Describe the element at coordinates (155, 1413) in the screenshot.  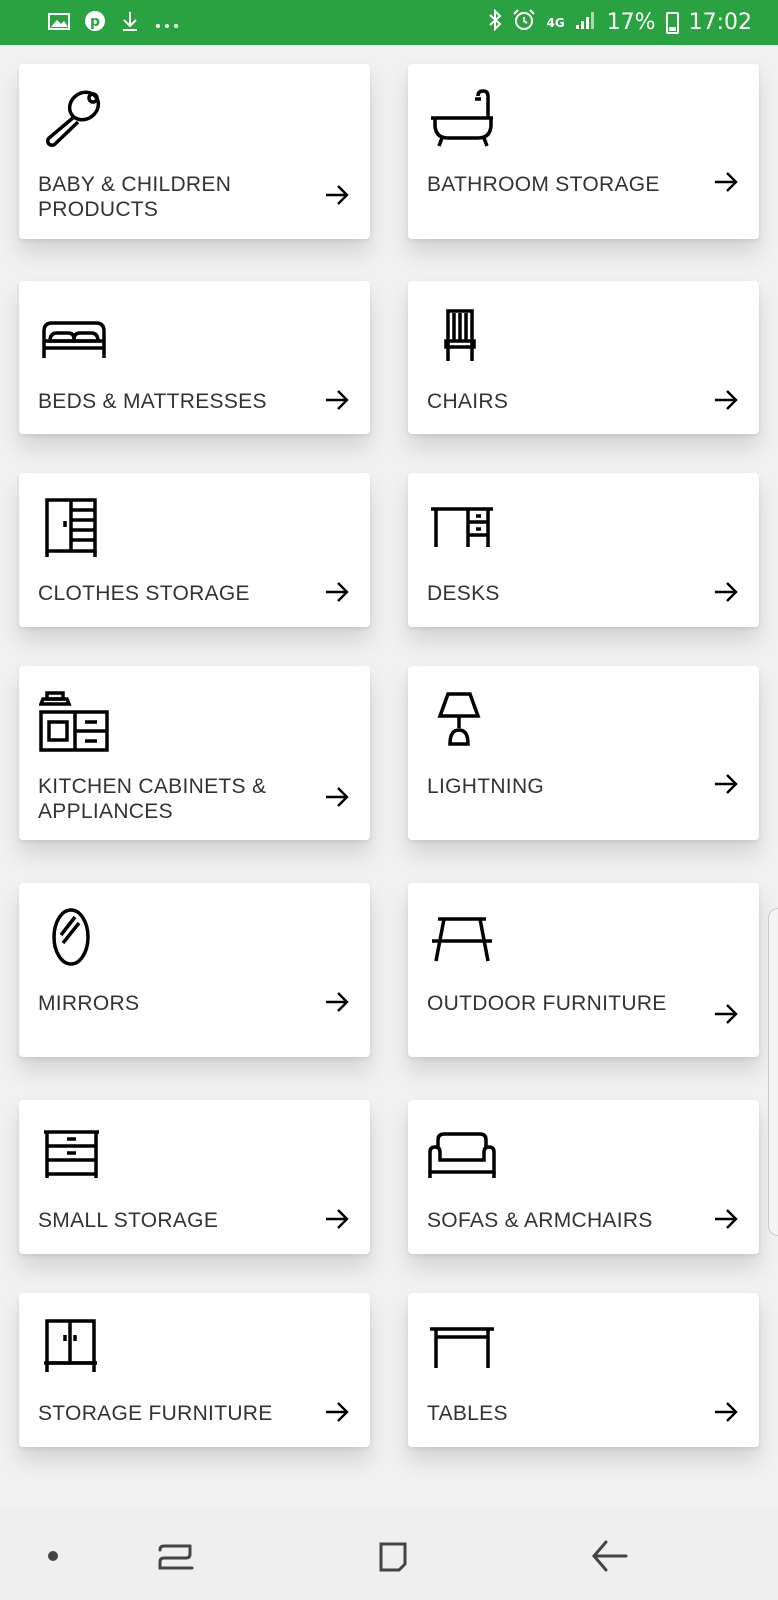
I see `category-label: STORAGE FURNITURE` at that location.